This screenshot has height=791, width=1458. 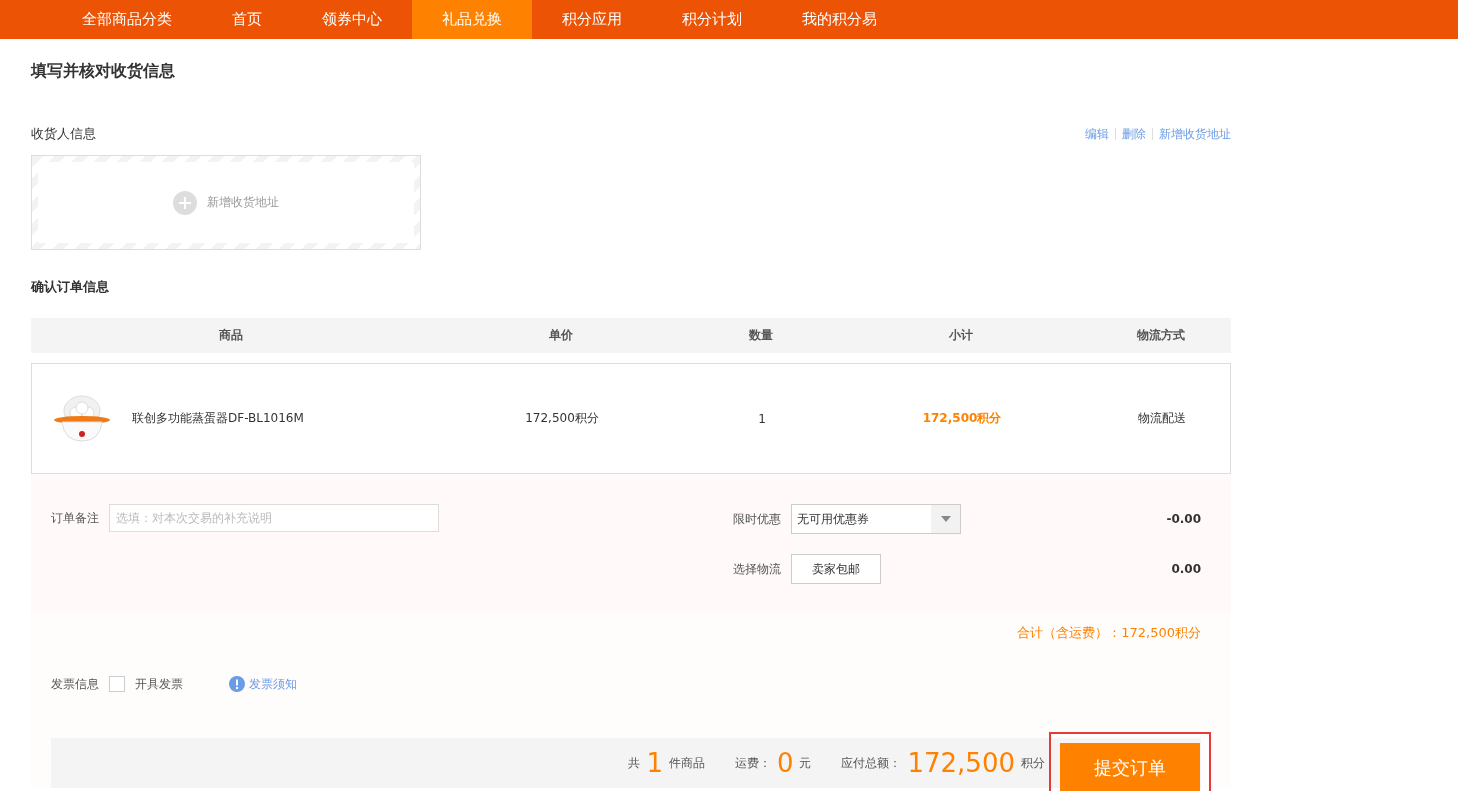 I want to click on nav-tab: 礼品兑换, so click(x=472, y=19).